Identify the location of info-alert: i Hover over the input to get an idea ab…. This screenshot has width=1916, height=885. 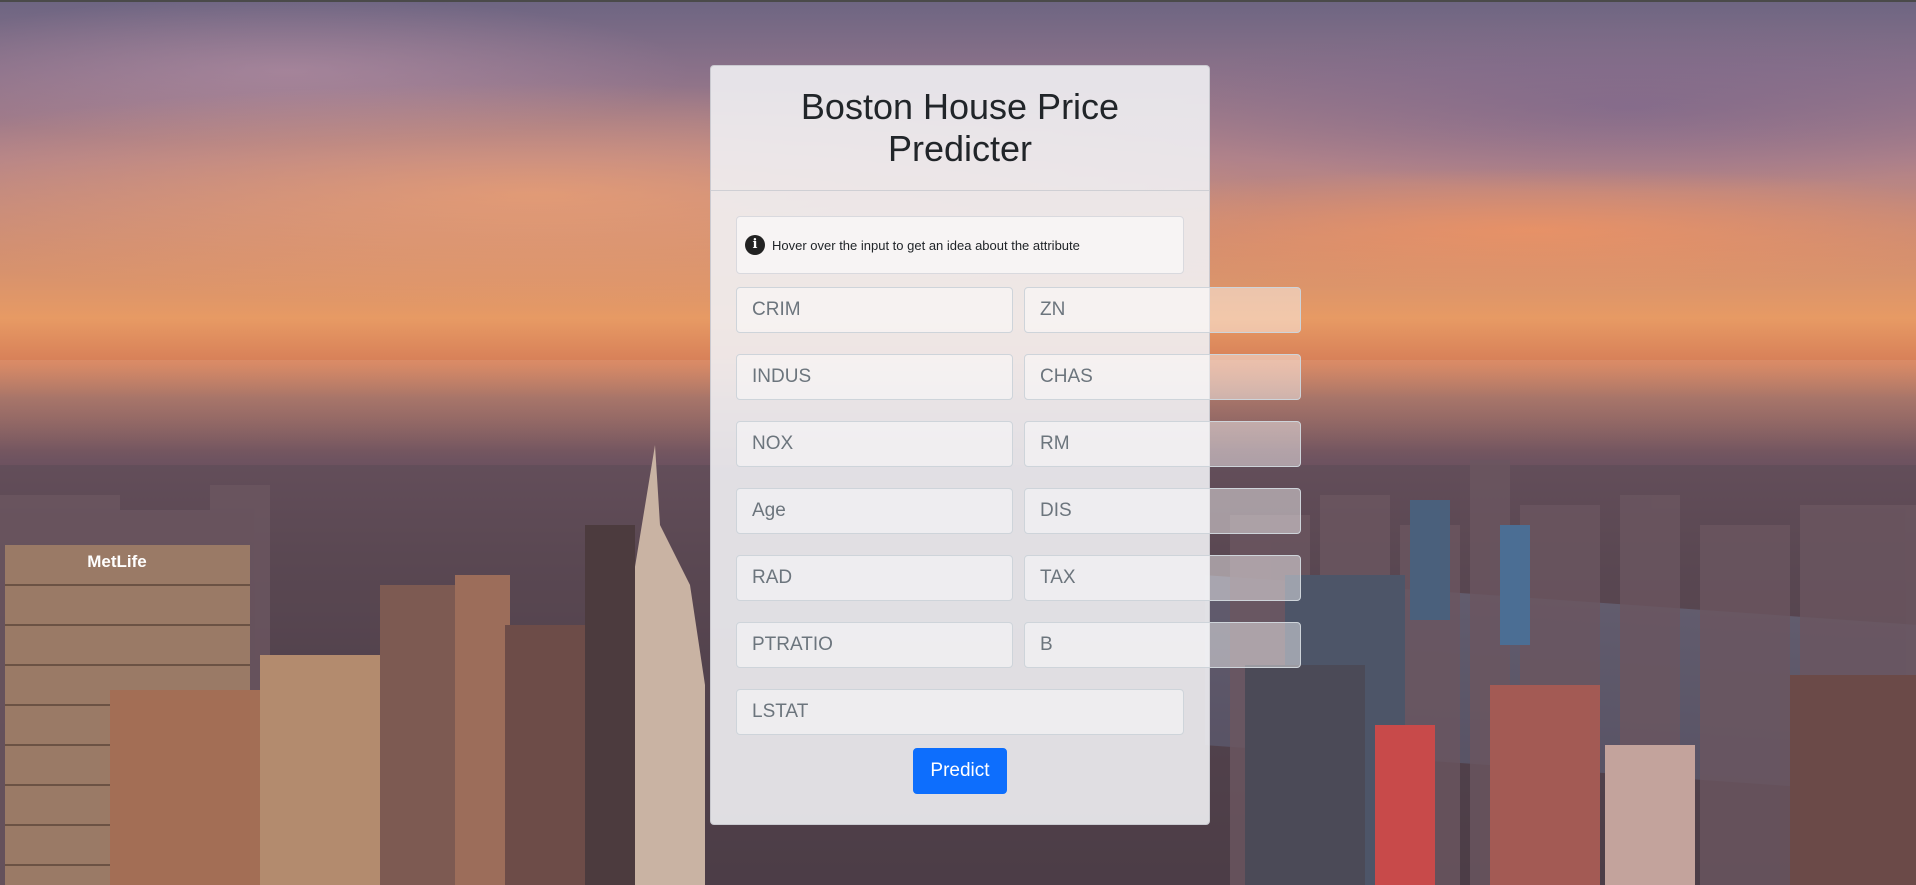
(960, 245).